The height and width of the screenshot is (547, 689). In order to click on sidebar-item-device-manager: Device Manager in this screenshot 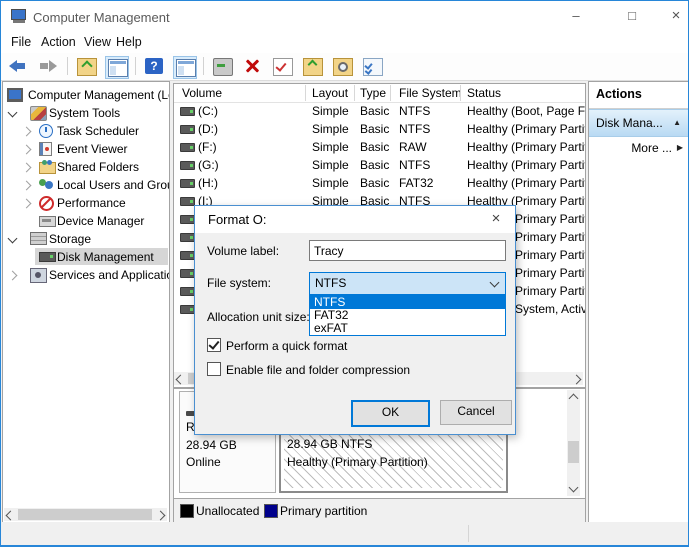, I will do `click(86, 221)`.